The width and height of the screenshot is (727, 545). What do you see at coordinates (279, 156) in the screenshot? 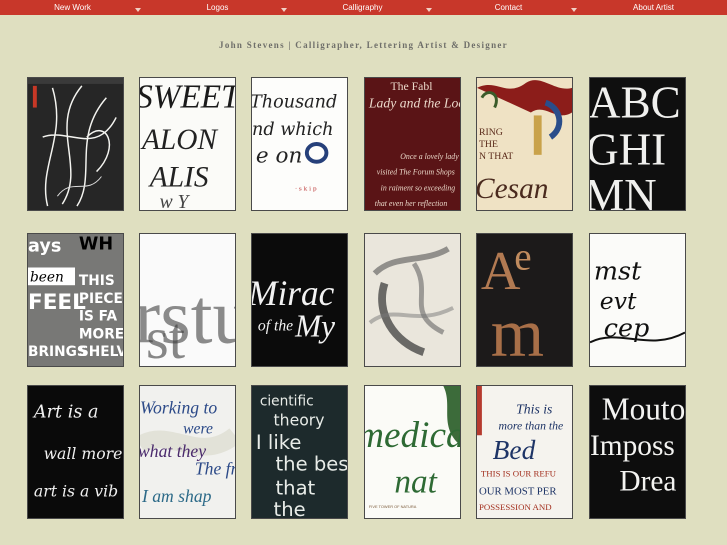
I see `svg-text: e on` at bounding box center [279, 156].